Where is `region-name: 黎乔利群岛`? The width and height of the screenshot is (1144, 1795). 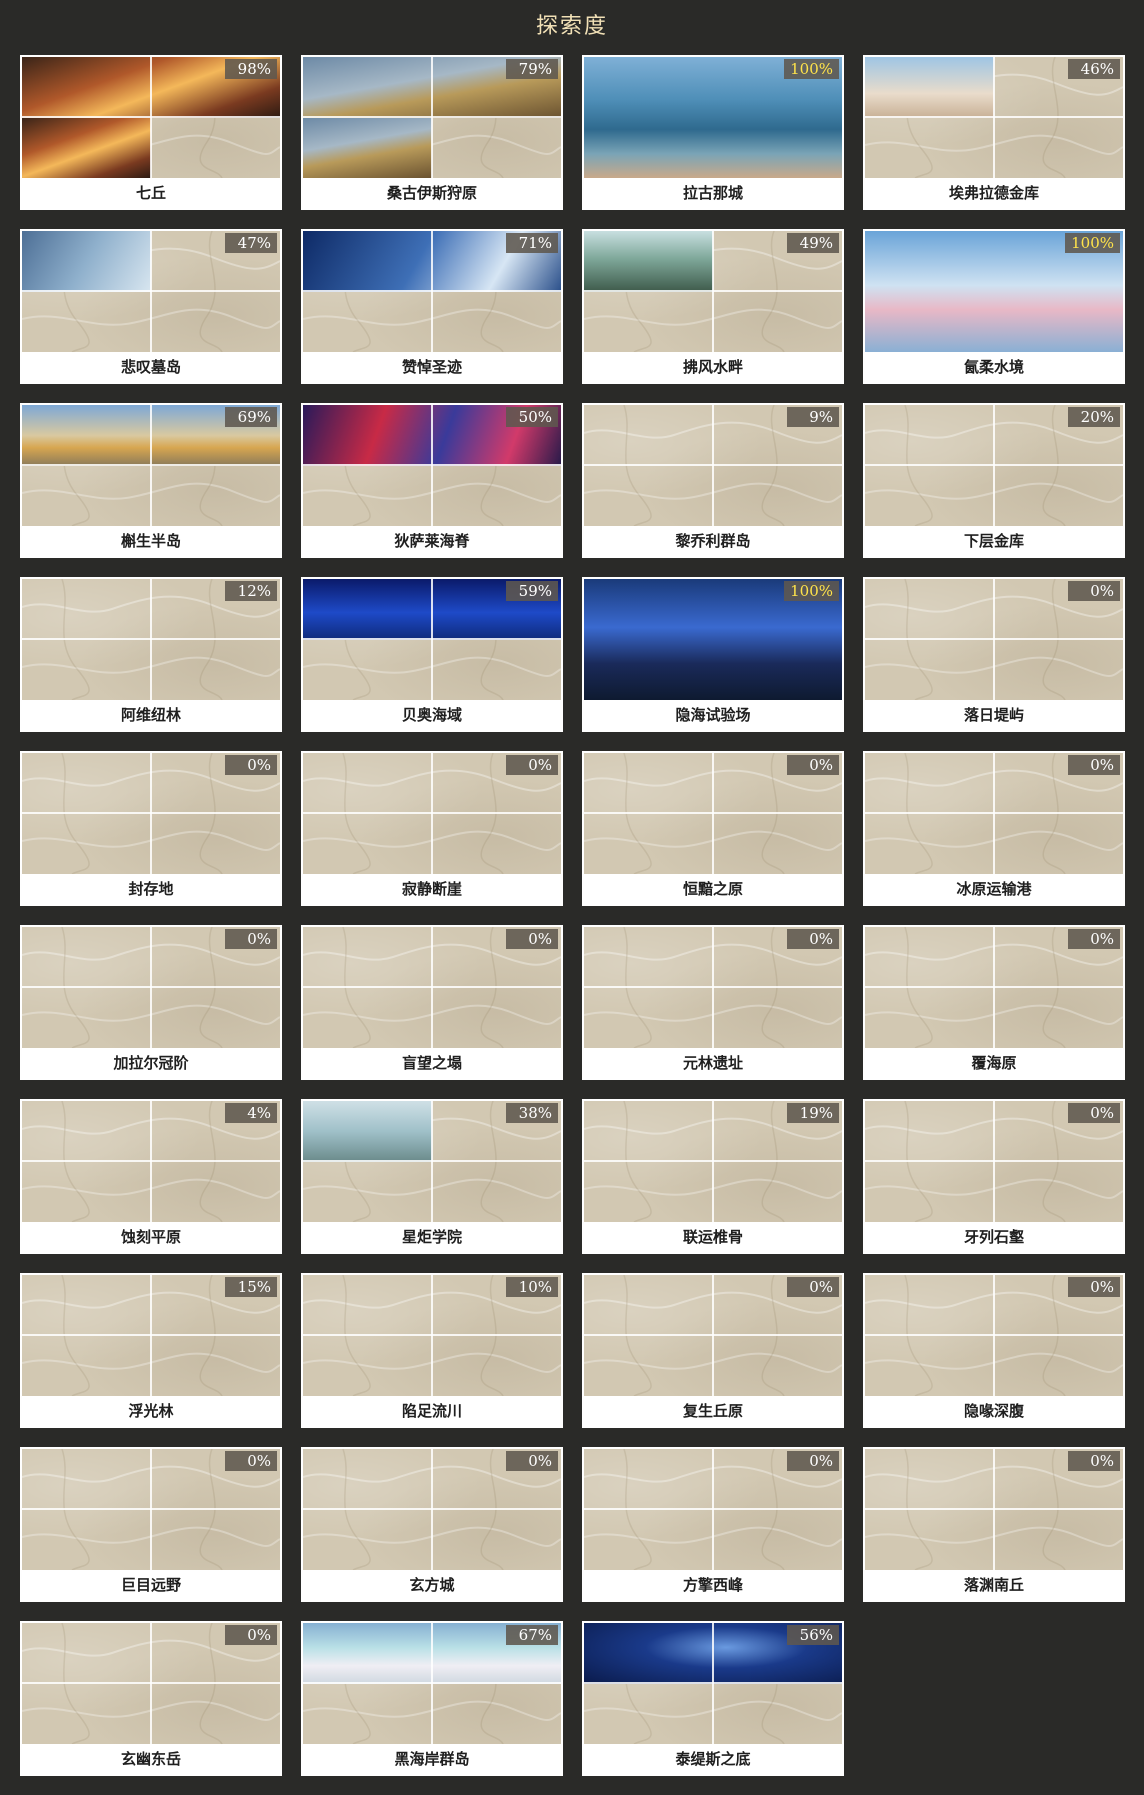 region-name: 黎乔利群岛 is located at coordinates (713, 541).